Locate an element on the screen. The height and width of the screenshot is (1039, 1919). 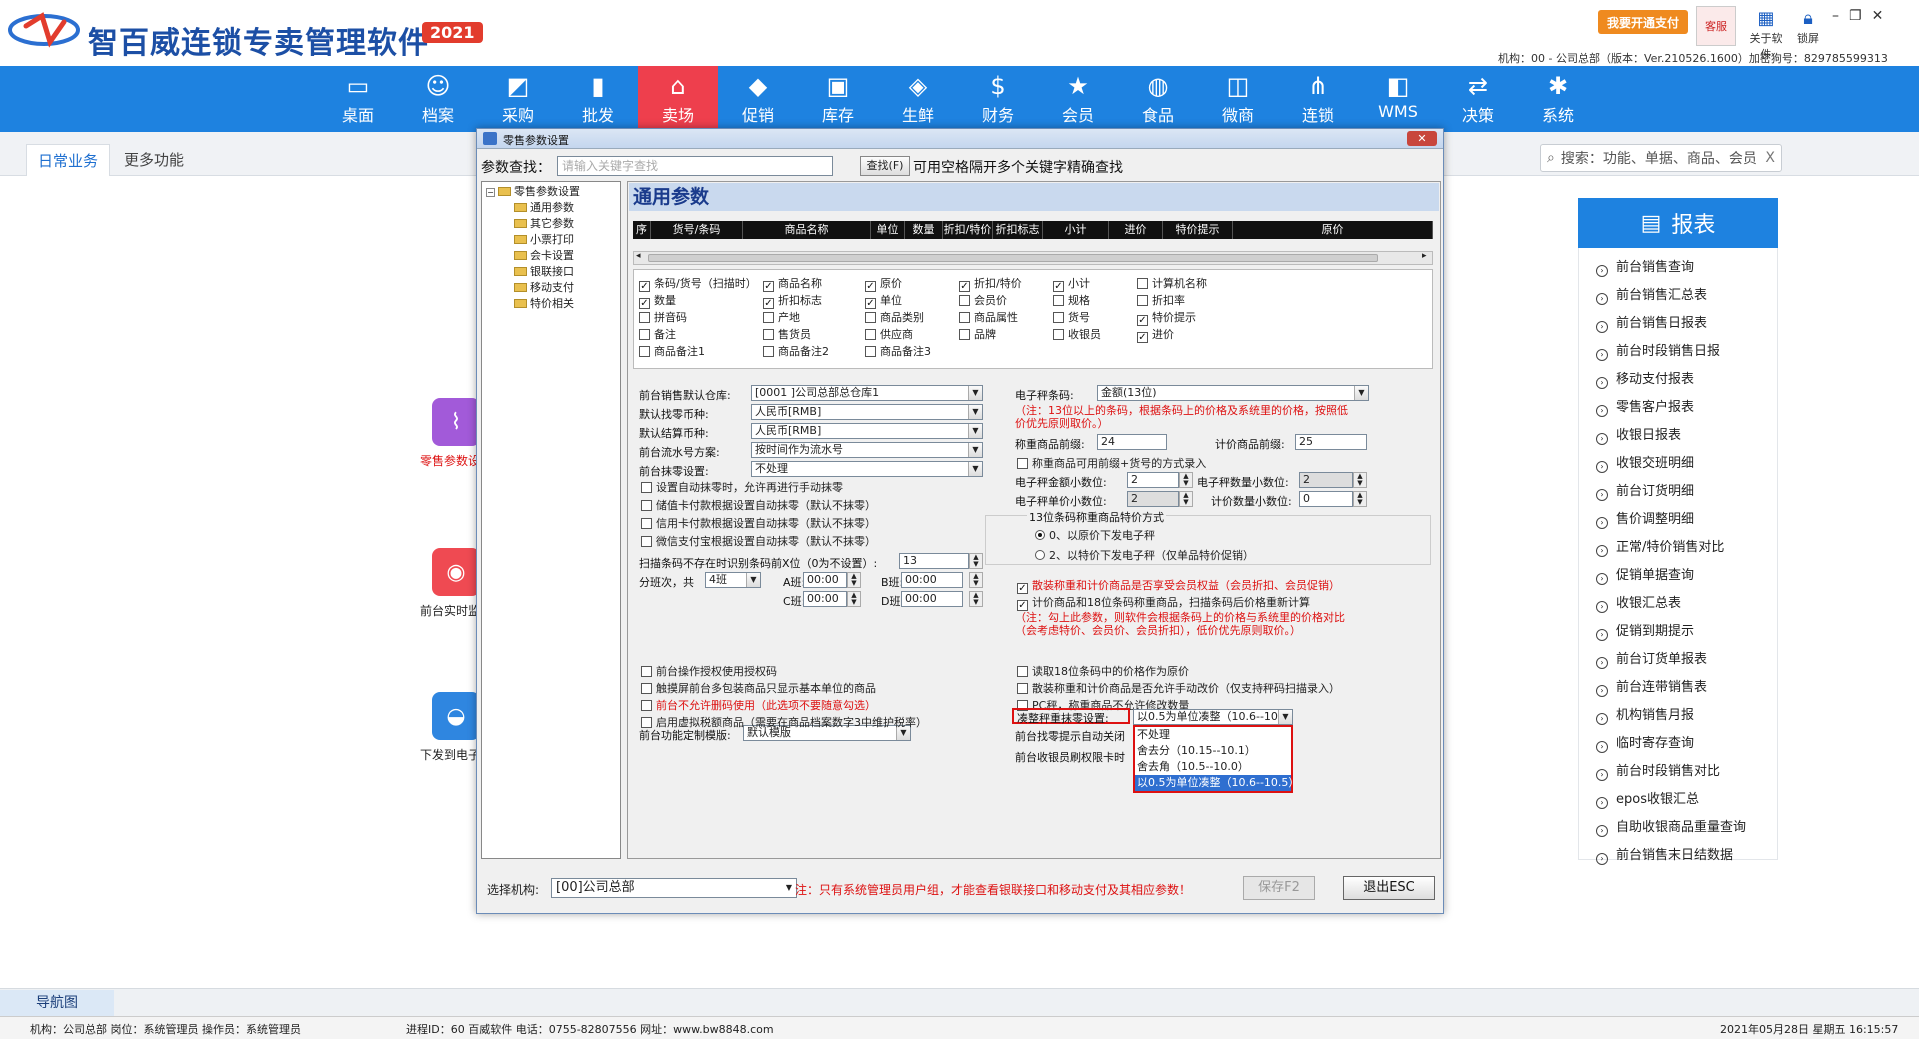
tree-node: 小票打印 is located at coordinates (567, 240).